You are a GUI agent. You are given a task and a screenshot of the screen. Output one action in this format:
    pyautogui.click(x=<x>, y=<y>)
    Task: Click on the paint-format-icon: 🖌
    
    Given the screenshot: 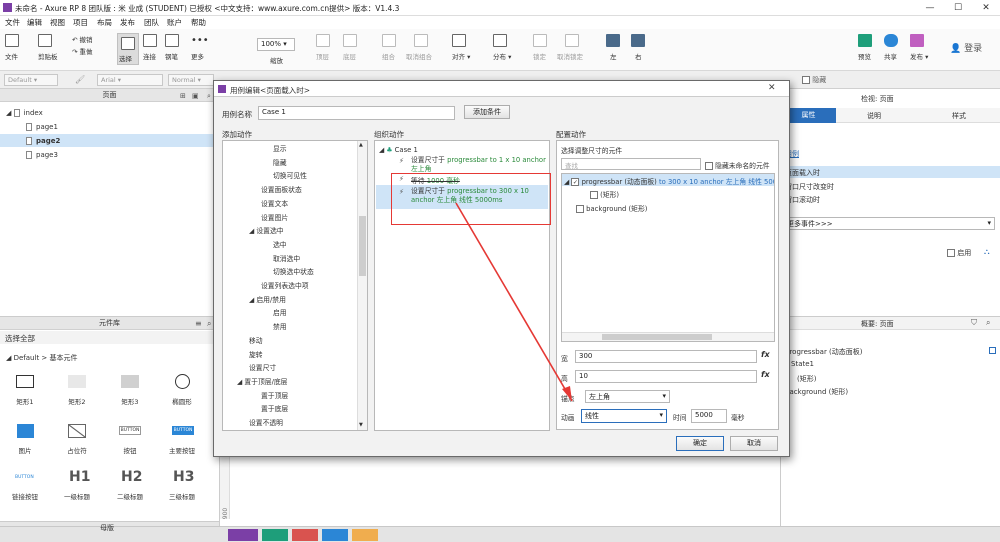 What is the action you would take?
    pyautogui.click(x=80, y=79)
    